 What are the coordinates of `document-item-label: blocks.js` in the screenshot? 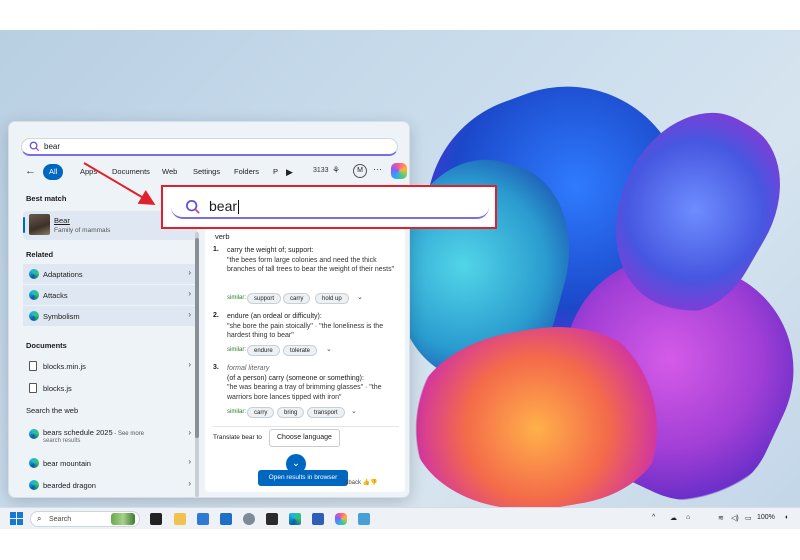 It's located at (57, 388).